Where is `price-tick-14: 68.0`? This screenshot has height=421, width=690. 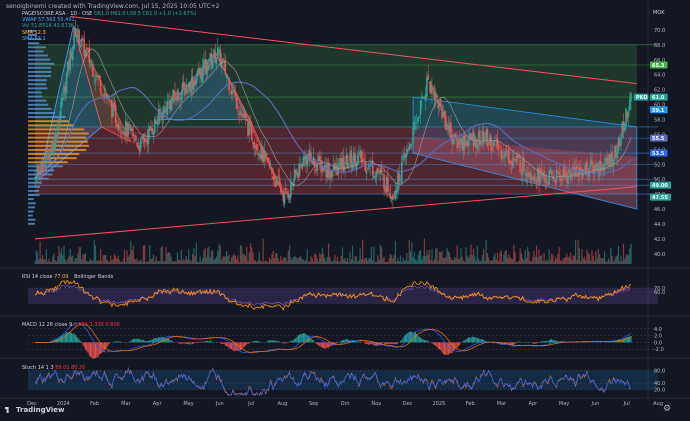 price-tick-14: 68.0 is located at coordinates (659, 46).